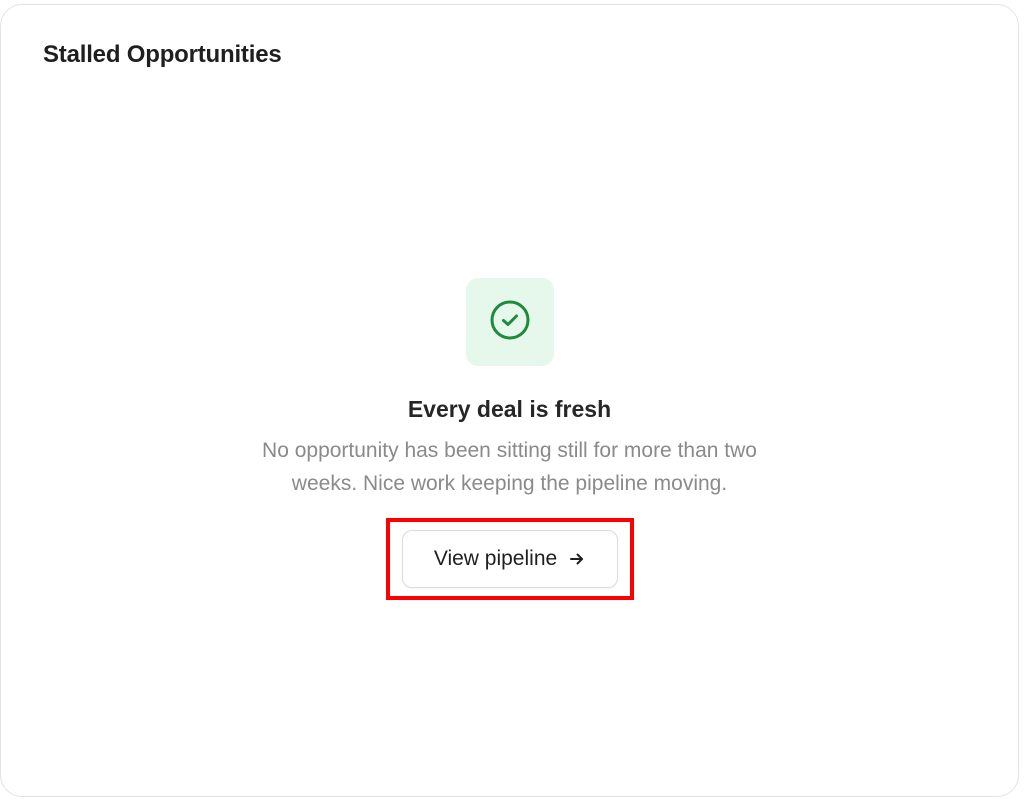 This screenshot has height=803, width=1024. I want to click on highlight-box: View pipeline, so click(509, 559).